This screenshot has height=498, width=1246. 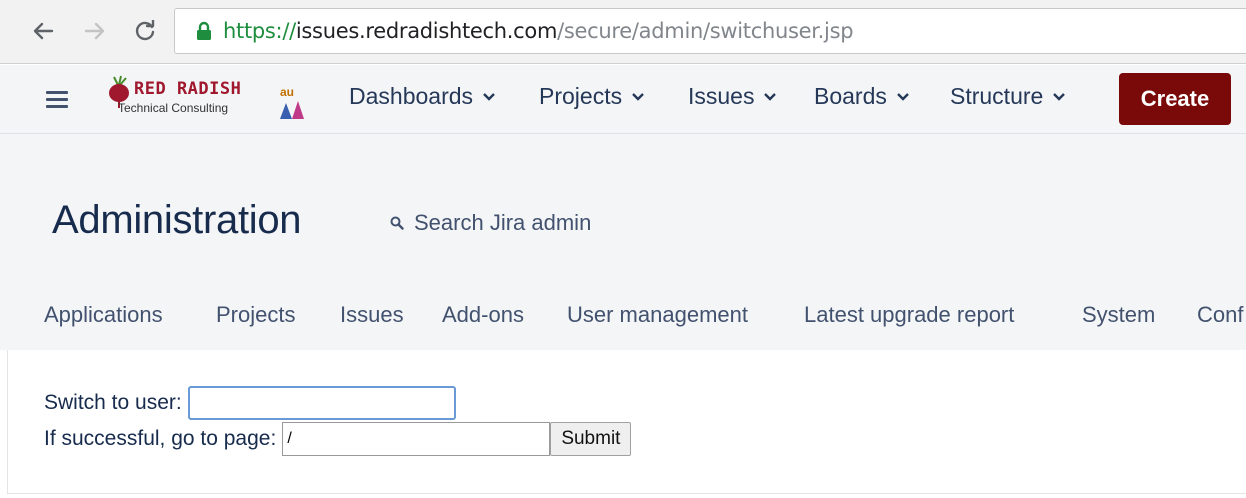 I want to click on tab-add-ons: Add-ons, so click(x=483, y=315).